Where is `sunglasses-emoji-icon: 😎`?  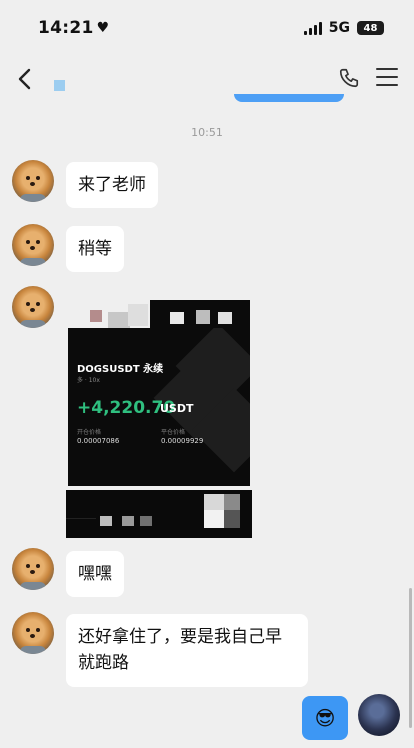
sunglasses-emoji-icon: 😎 is located at coordinates (325, 718).